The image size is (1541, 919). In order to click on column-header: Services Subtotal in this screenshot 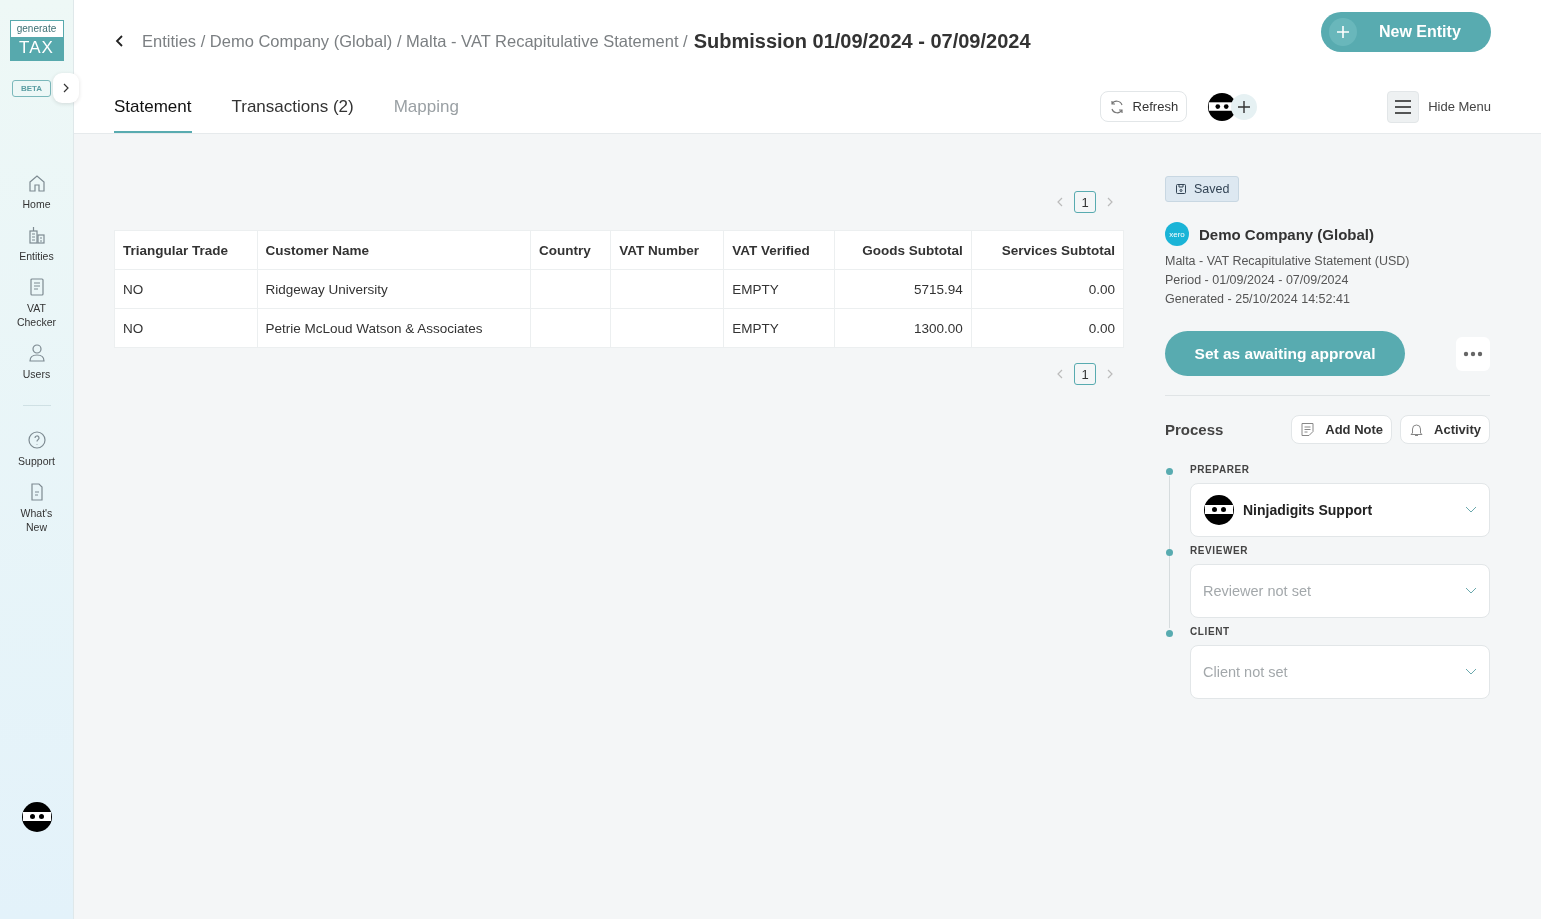, I will do `click(1047, 250)`.